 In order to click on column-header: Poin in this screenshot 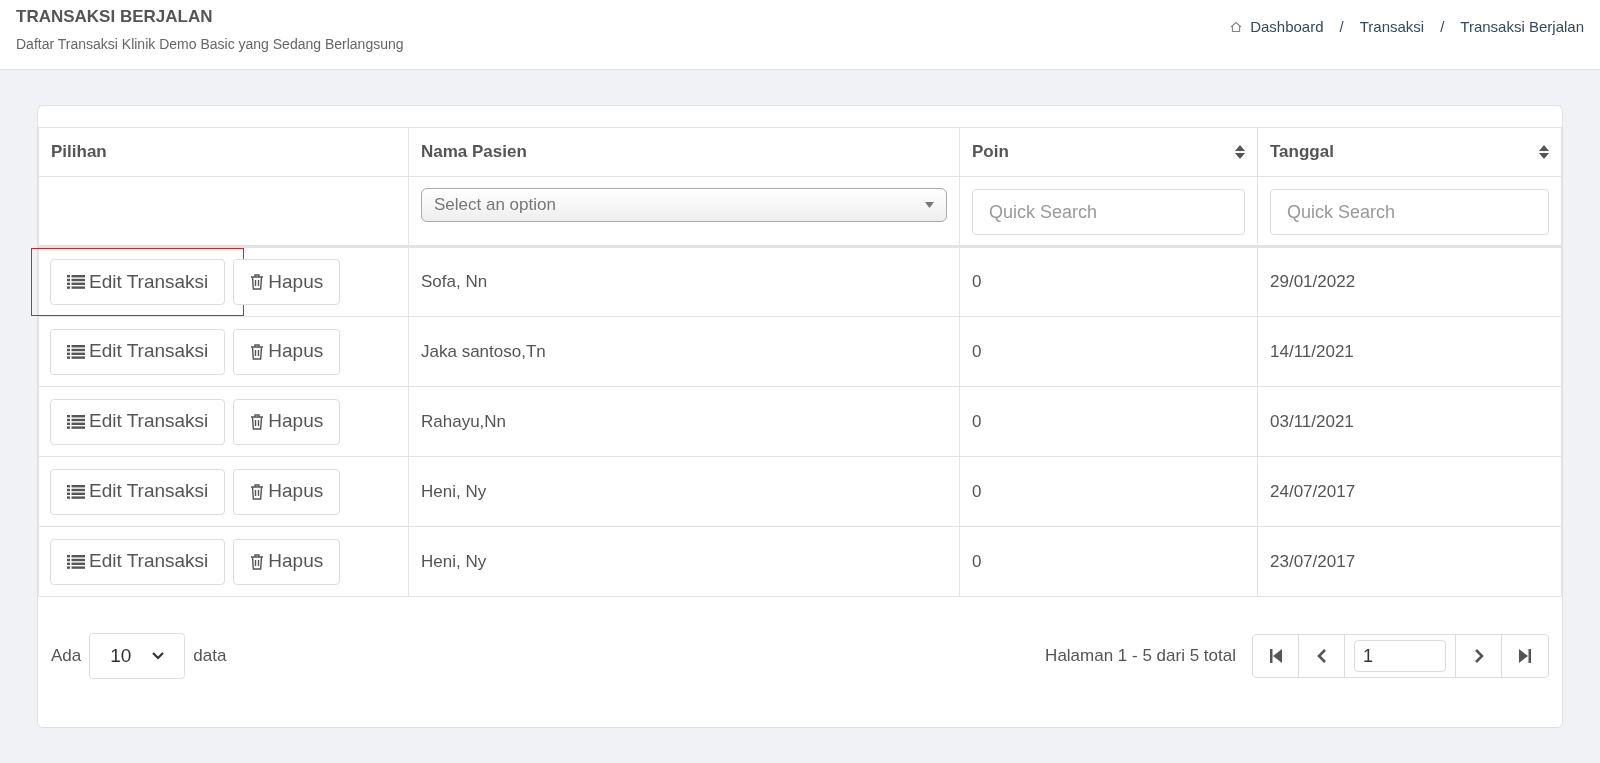, I will do `click(990, 152)`.